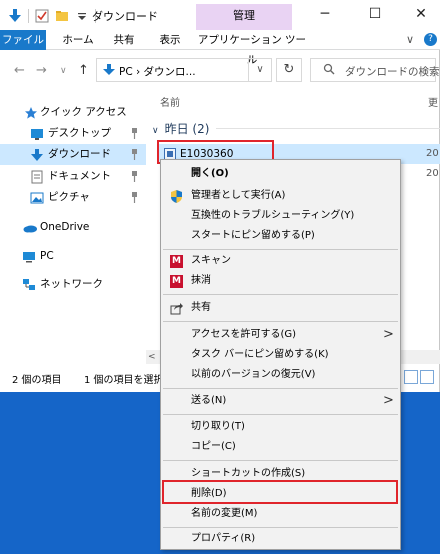 Image resolution: width=440 pixels, height=554 pixels. I want to click on new-folder-icon, so click(62, 16).